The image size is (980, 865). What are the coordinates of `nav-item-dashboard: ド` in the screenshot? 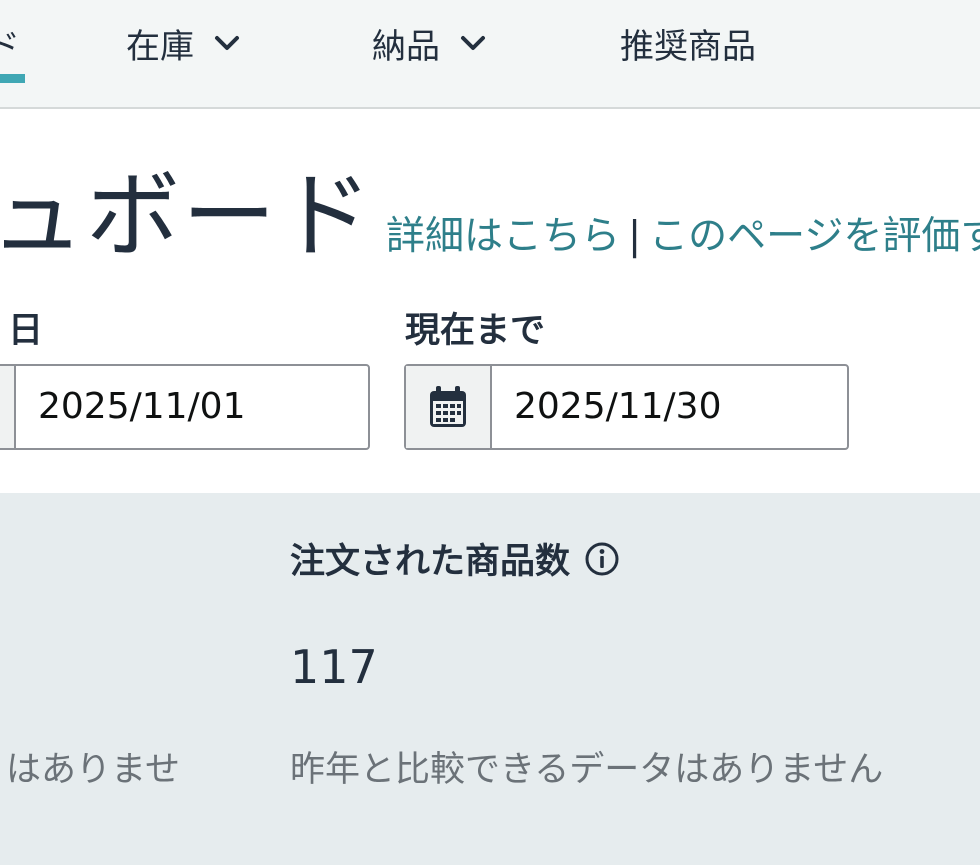 It's located at (10, 43).